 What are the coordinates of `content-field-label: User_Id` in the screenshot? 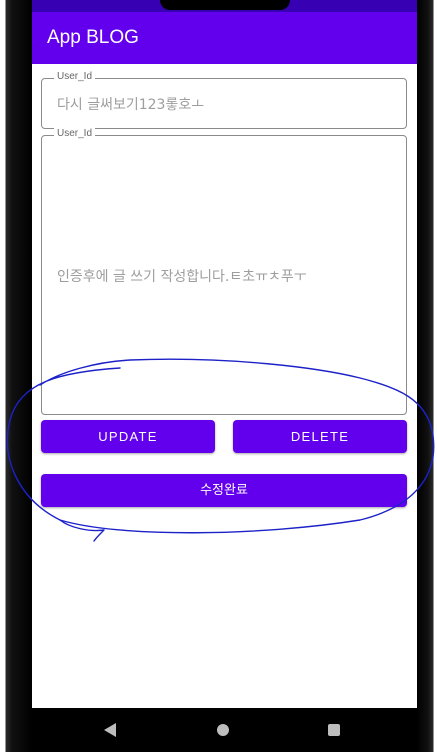 It's located at (75, 133).